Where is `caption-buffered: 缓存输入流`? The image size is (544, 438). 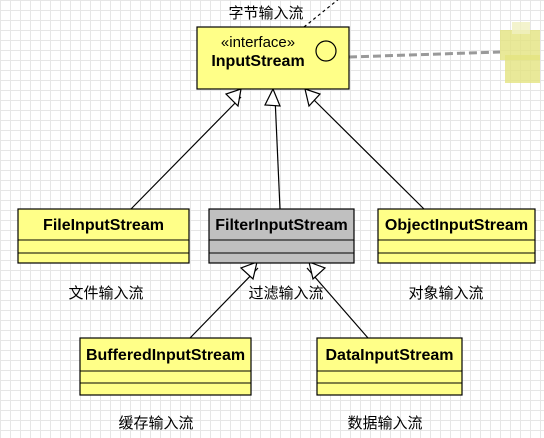 caption-buffered: 缓存输入流 is located at coordinates (155, 423).